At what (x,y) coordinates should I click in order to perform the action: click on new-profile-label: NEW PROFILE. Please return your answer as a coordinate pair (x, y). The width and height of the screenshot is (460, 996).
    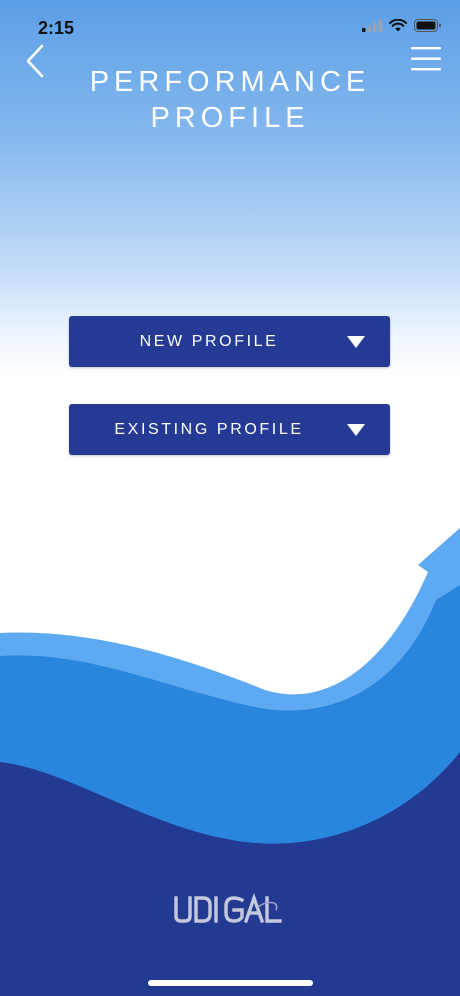
    Looking at the image, I should click on (209, 341).